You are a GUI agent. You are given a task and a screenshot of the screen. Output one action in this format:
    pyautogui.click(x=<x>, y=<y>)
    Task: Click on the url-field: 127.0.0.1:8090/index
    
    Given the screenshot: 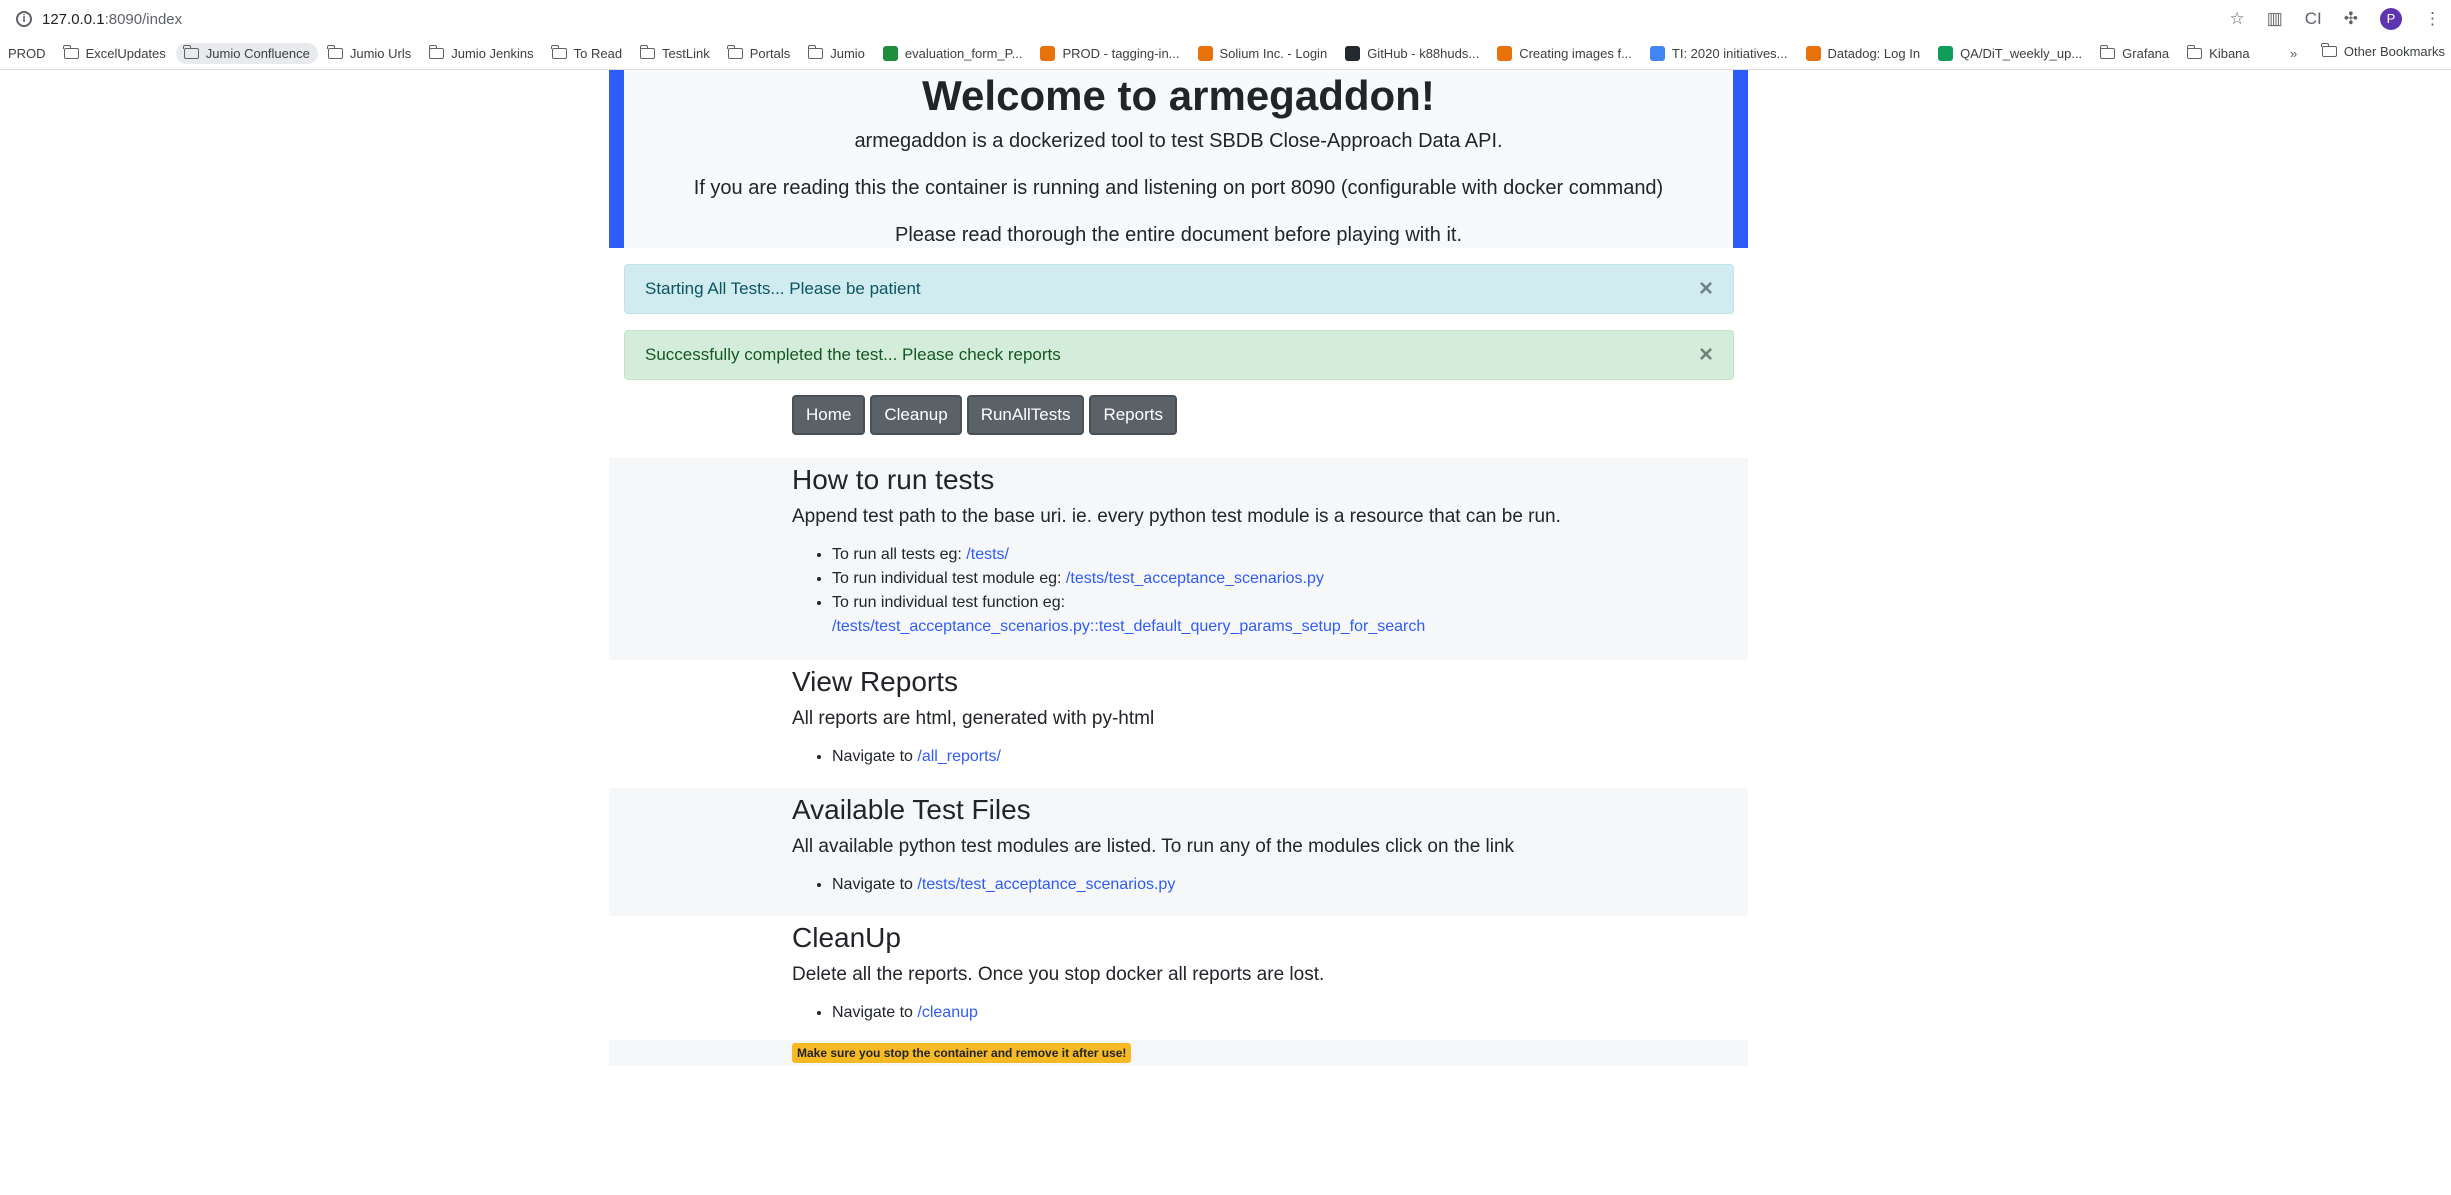 What is the action you would take?
    pyautogui.click(x=112, y=19)
    